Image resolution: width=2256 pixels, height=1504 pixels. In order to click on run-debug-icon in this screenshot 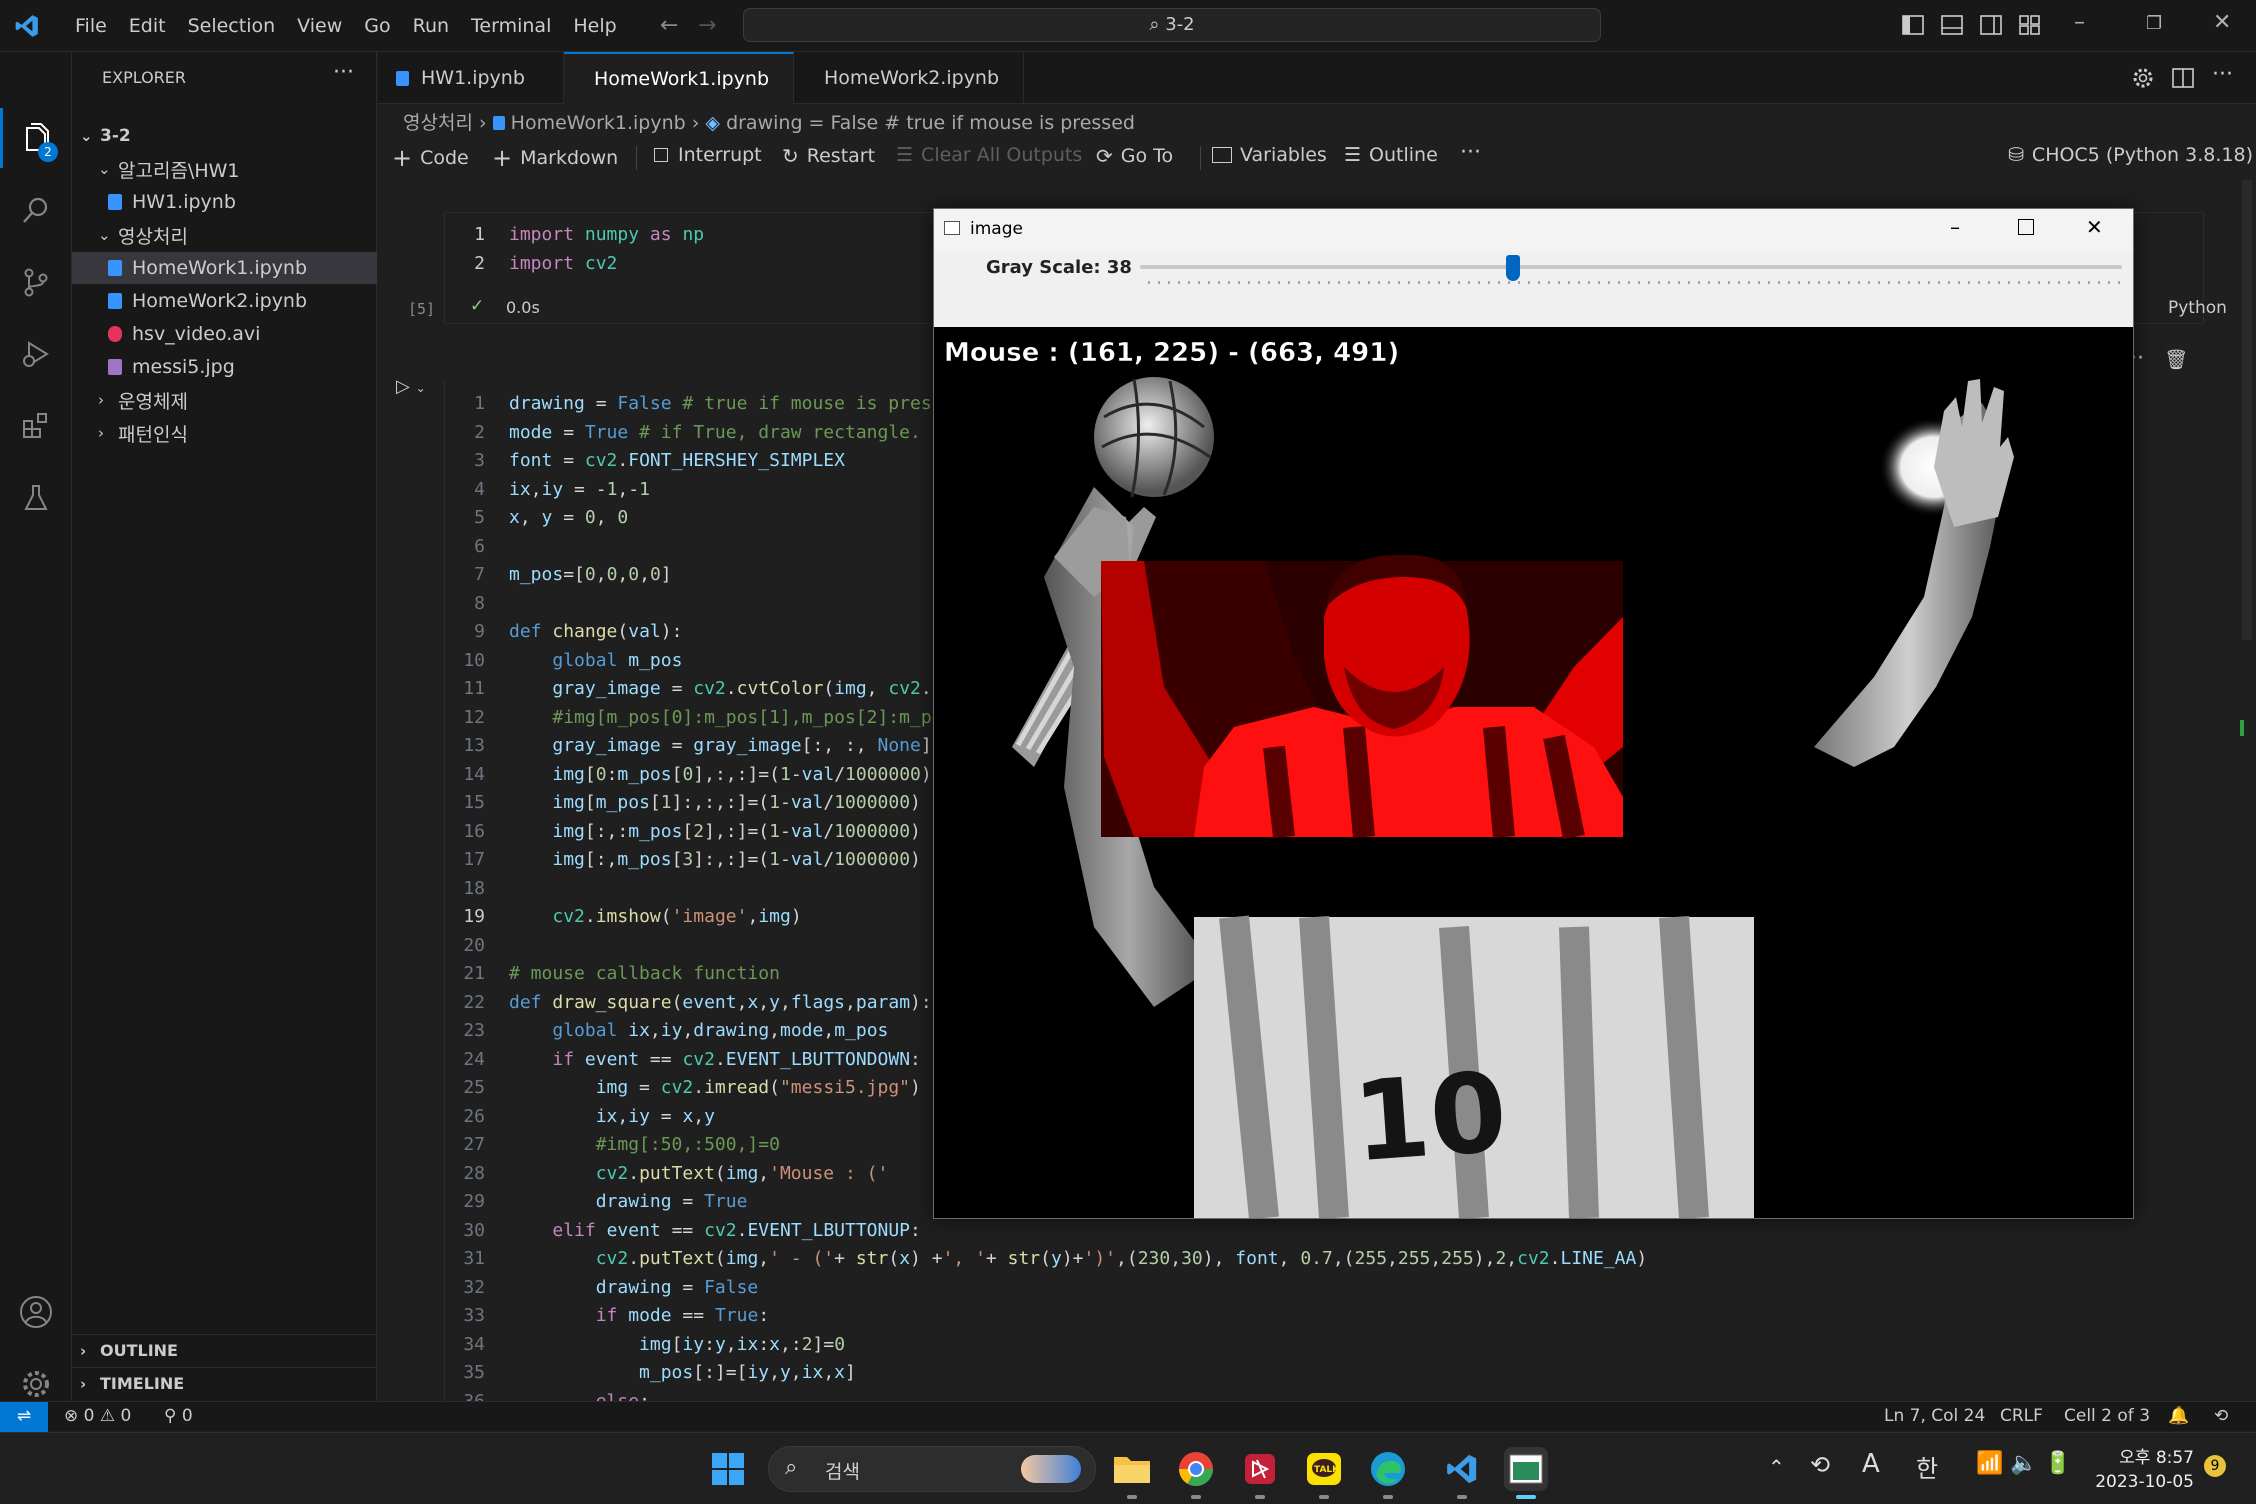, I will do `click(36, 354)`.